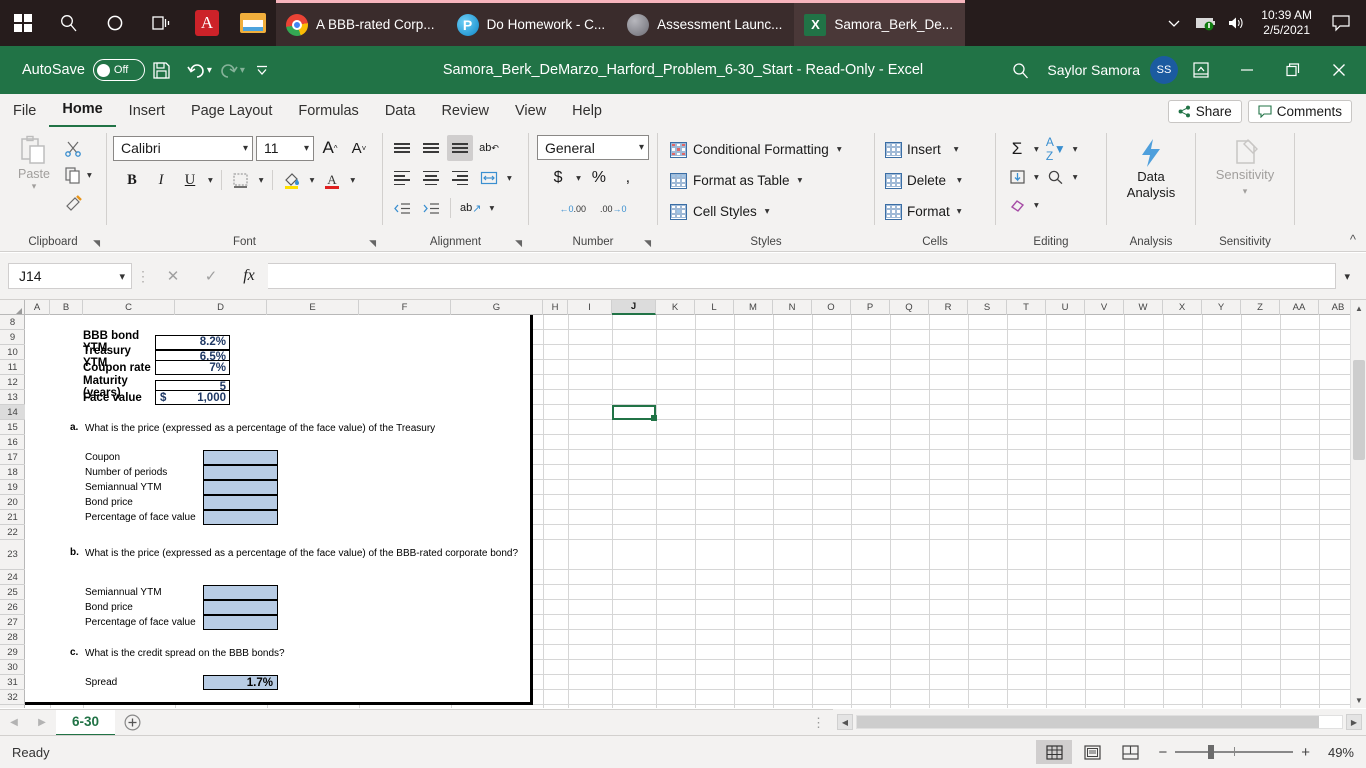  Describe the element at coordinates (37, 307) in the screenshot. I see `column-header-A: A` at that location.